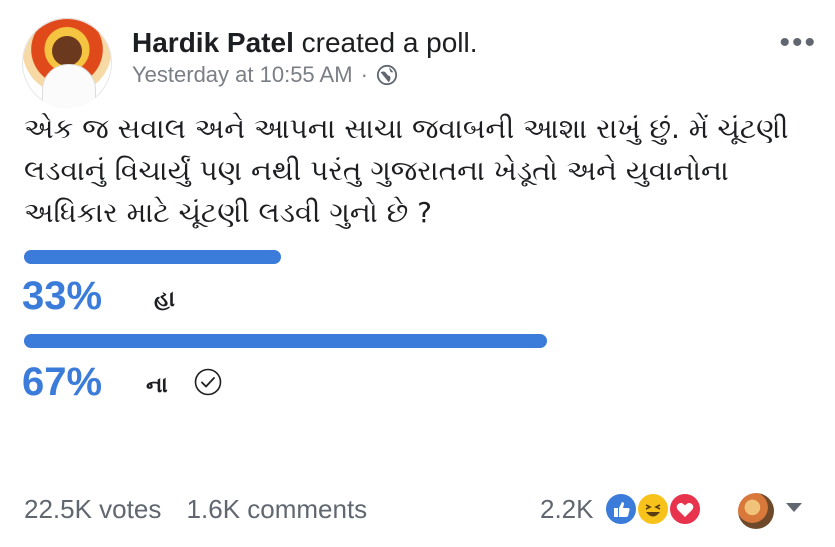 The image size is (835, 547). What do you see at coordinates (92, 509) in the screenshot?
I see `votes-count: 22.5K votes` at bounding box center [92, 509].